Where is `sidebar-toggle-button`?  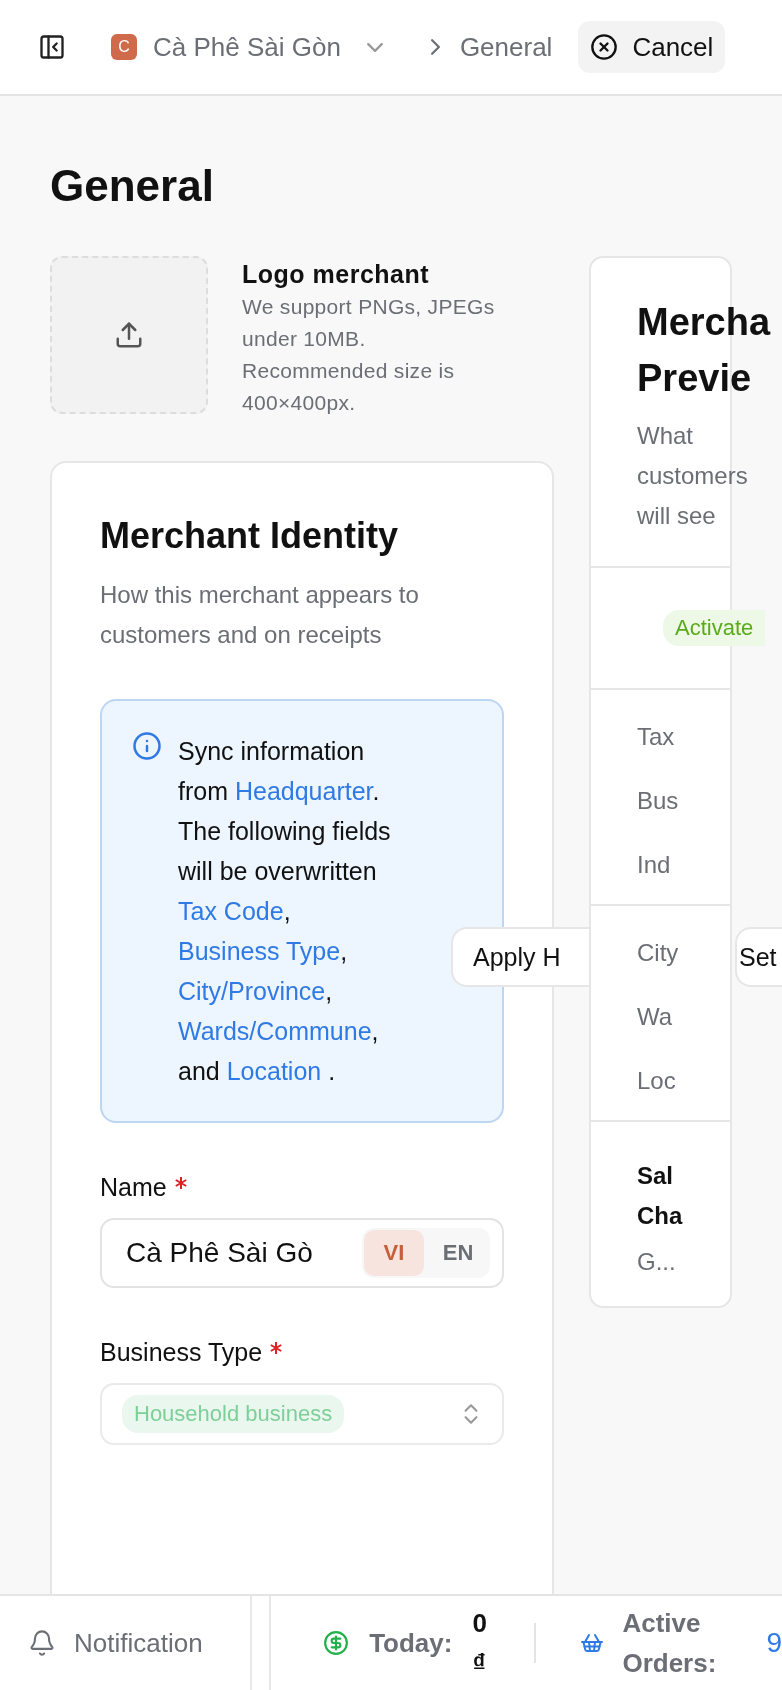
sidebar-toggle-button is located at coordinates (52, 47).